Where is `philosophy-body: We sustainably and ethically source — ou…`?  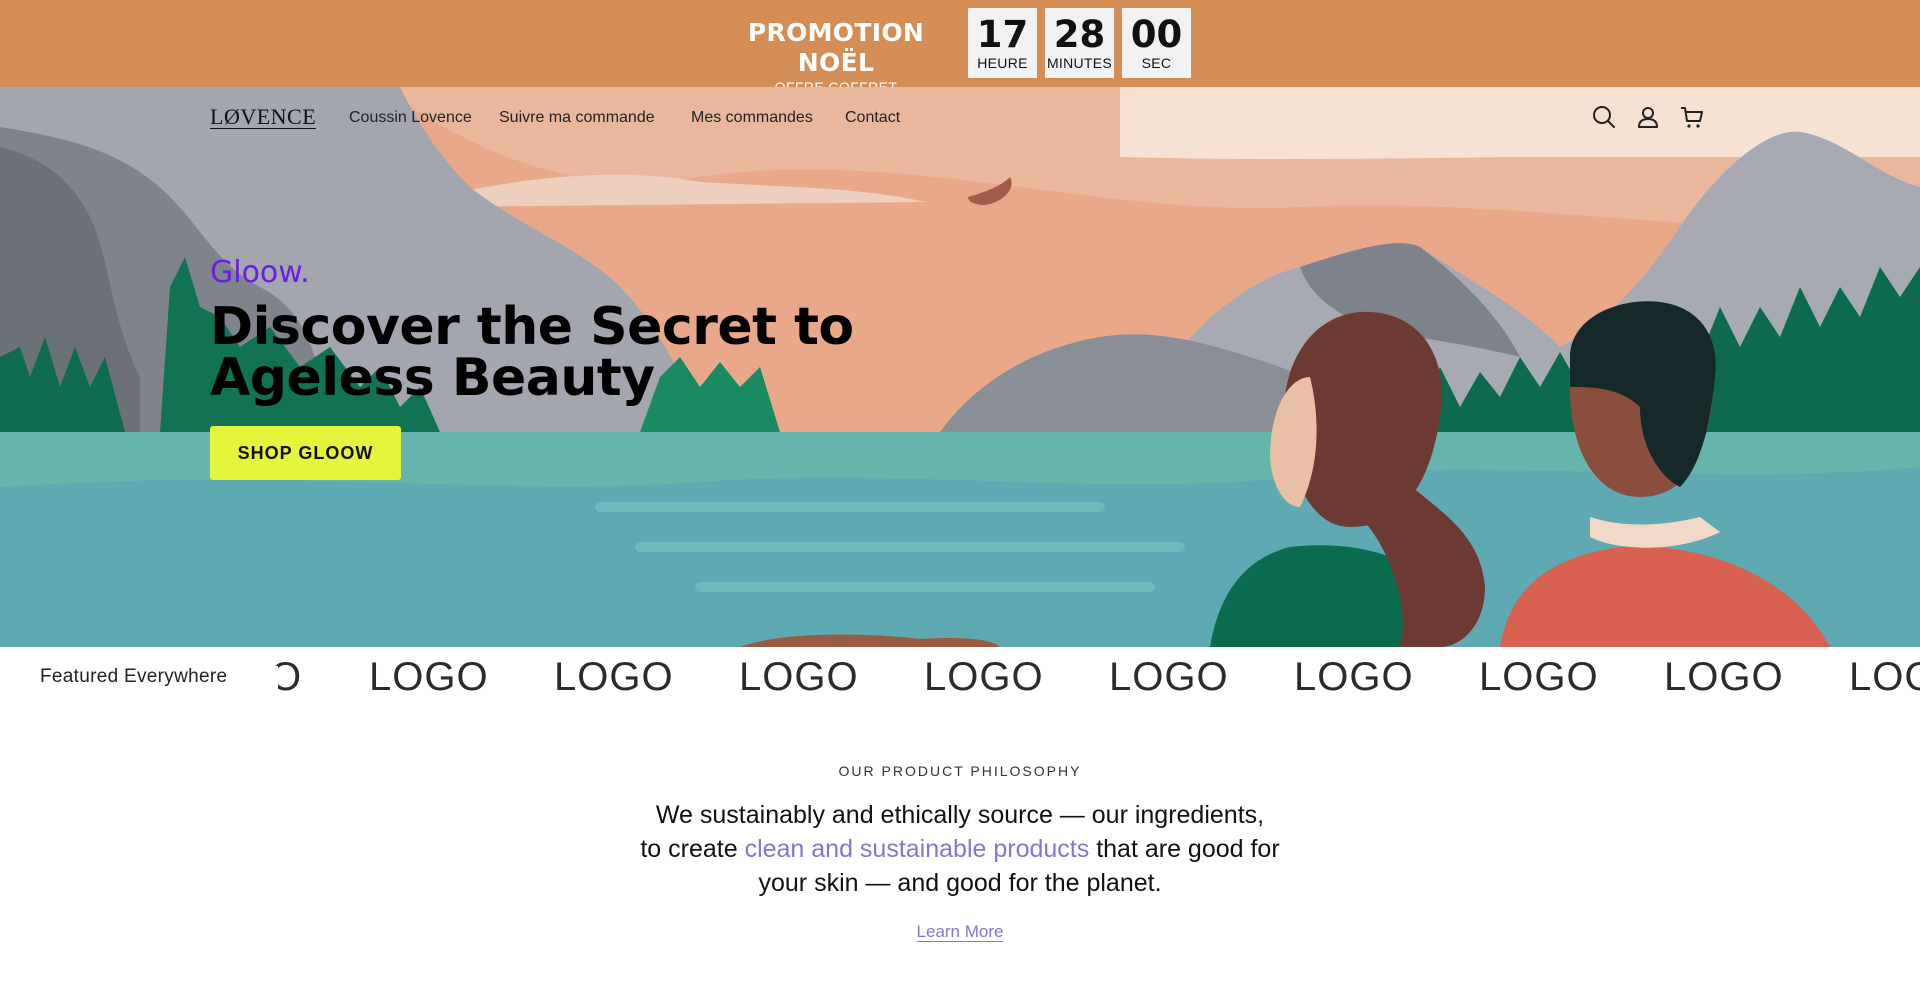
philosophy-body: We sustainably and ethically source — ou… is located at coordinates (960, 849).